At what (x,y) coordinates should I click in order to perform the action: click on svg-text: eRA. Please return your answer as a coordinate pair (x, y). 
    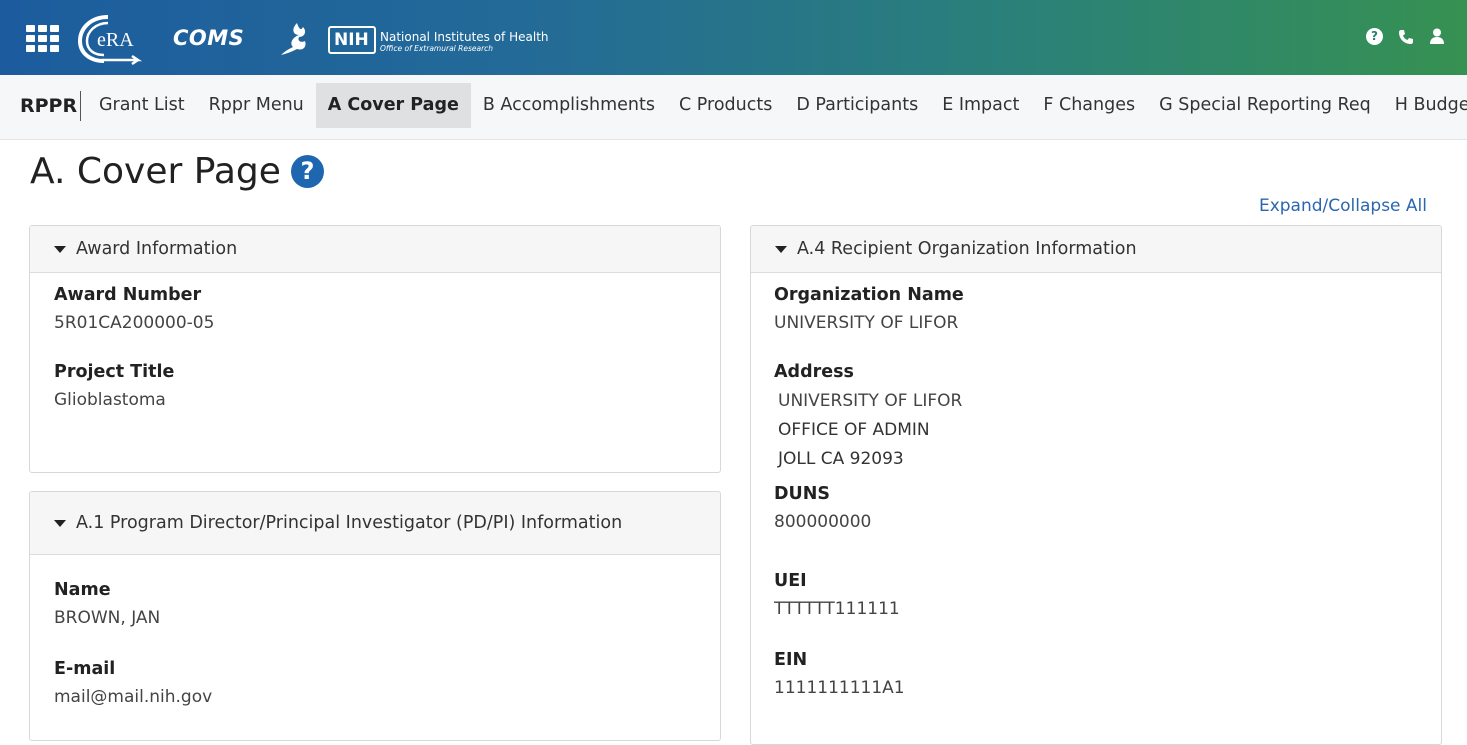
    Looking at the image, I should click on (115, 40).